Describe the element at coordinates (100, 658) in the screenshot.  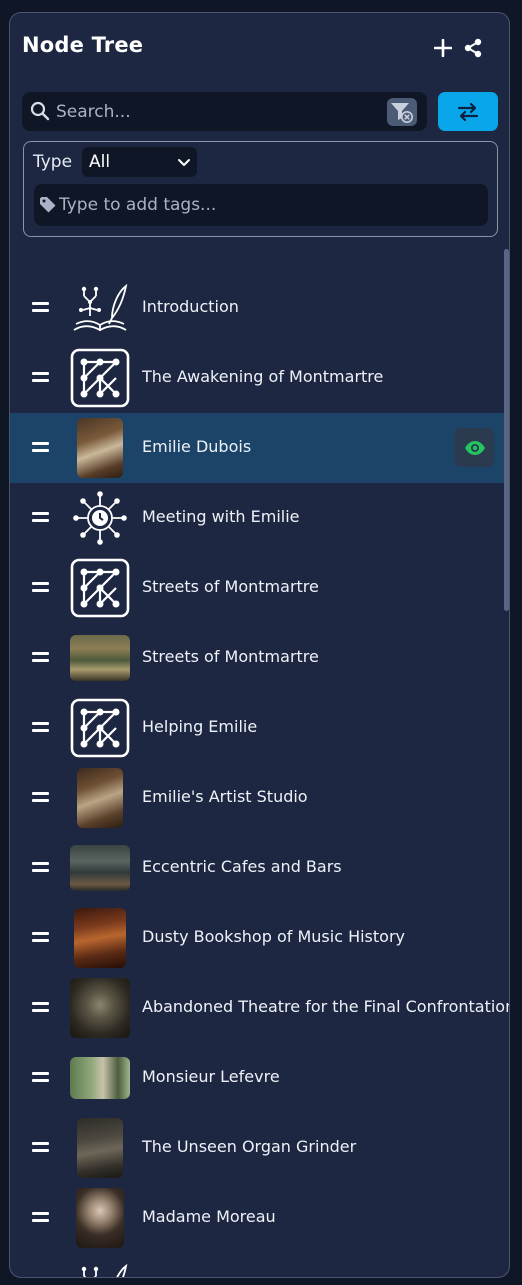
I see `street-painting-image` at that location.